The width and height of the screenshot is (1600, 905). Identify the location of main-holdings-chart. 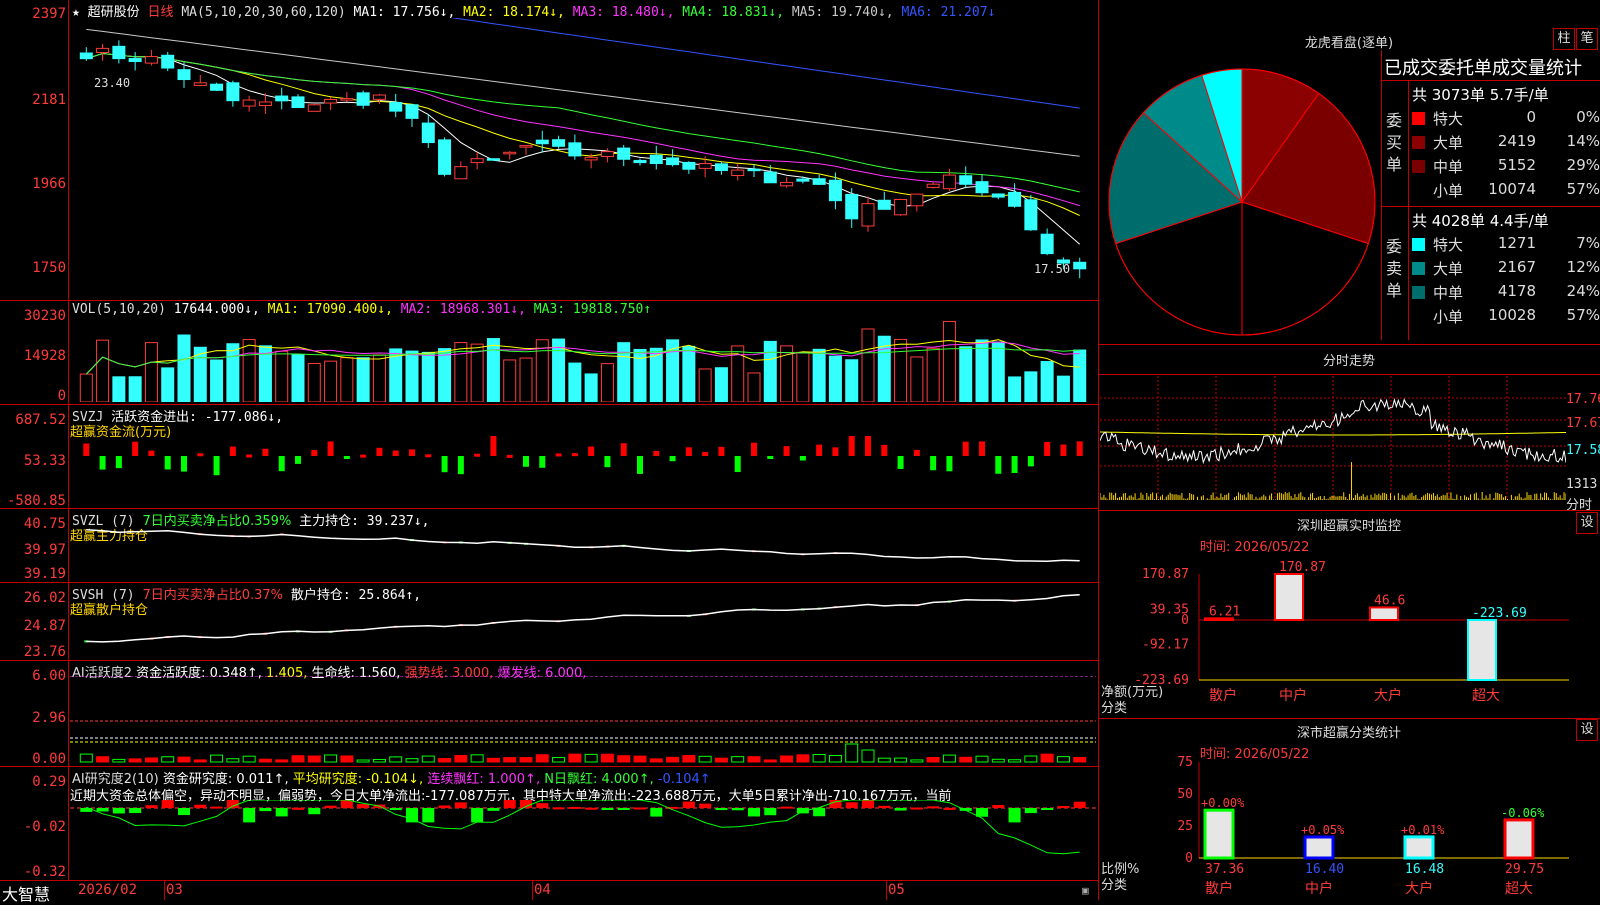
(583, 550).